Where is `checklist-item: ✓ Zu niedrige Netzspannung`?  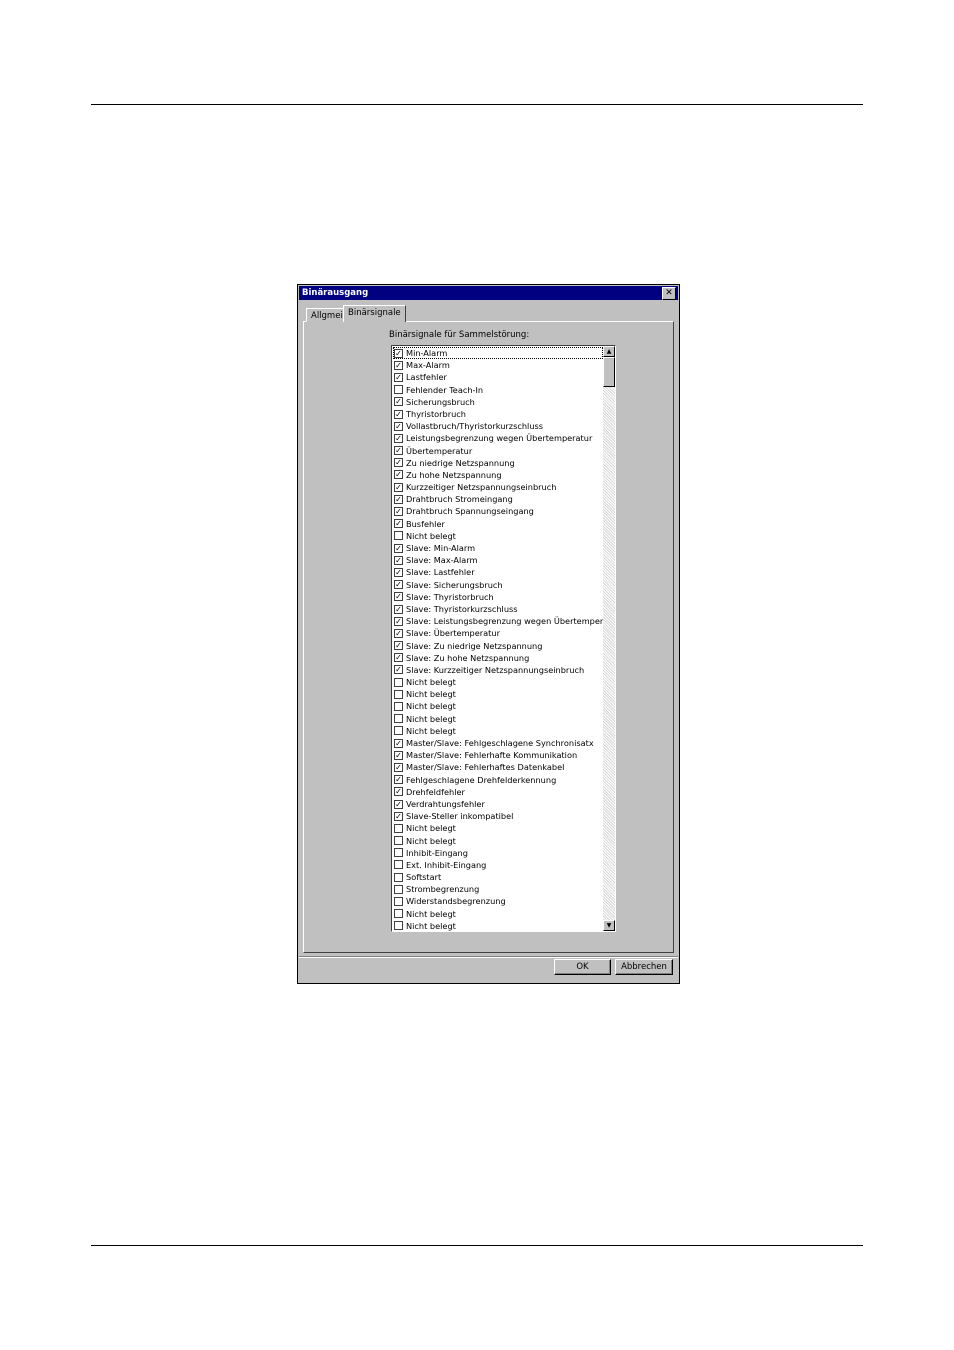 checklist-item: ✓ Zu niedrige Netzspannung is located at coordinates (498, 463).